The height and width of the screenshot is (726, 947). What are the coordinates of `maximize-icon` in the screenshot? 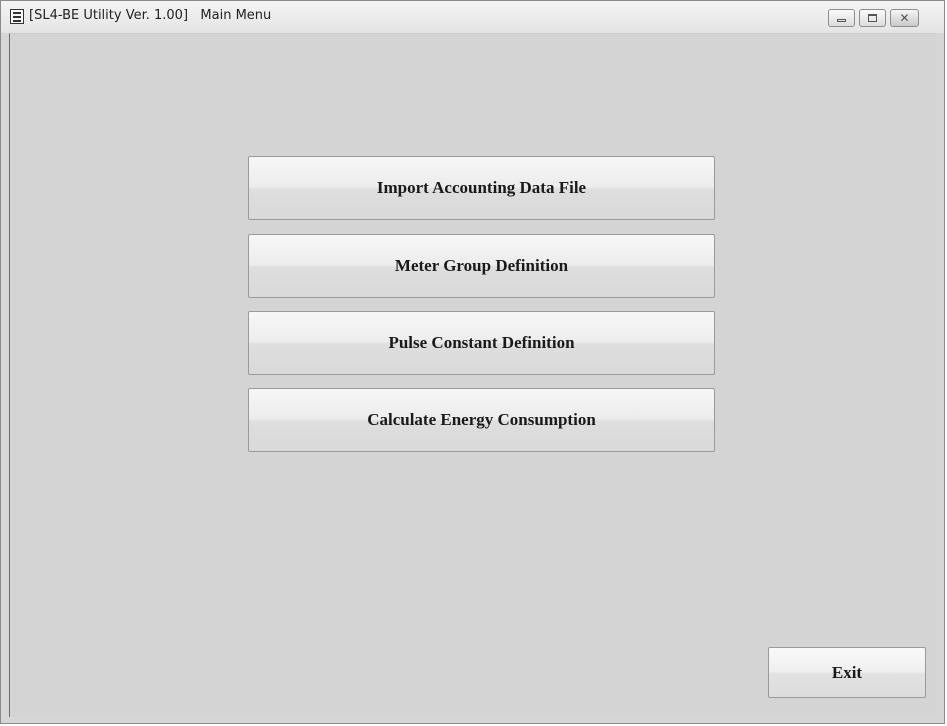 It's located at (872, 18).